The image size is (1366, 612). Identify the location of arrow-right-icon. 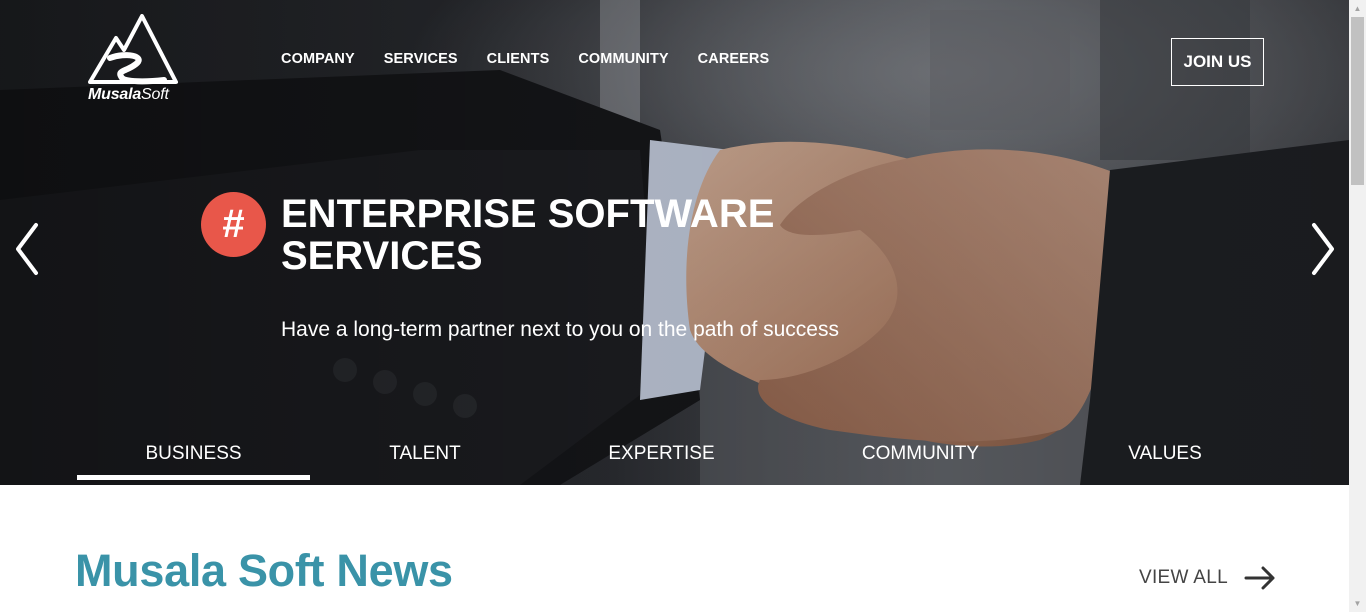
(1259, 578).